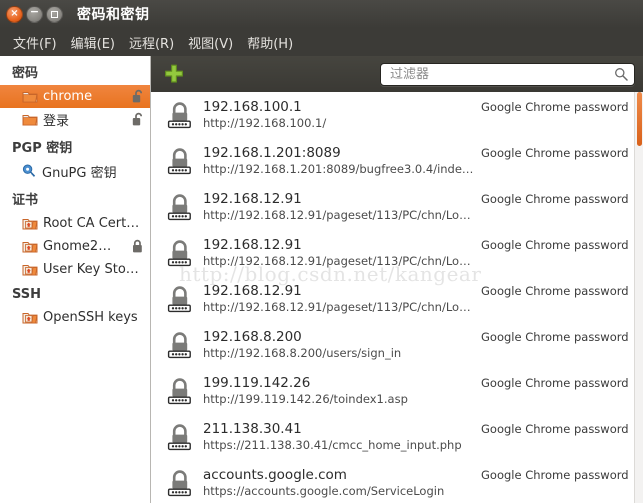 The height and width of the screenshot is (503, 643). I want to click on minimize-icon: −, so click(34, 11).